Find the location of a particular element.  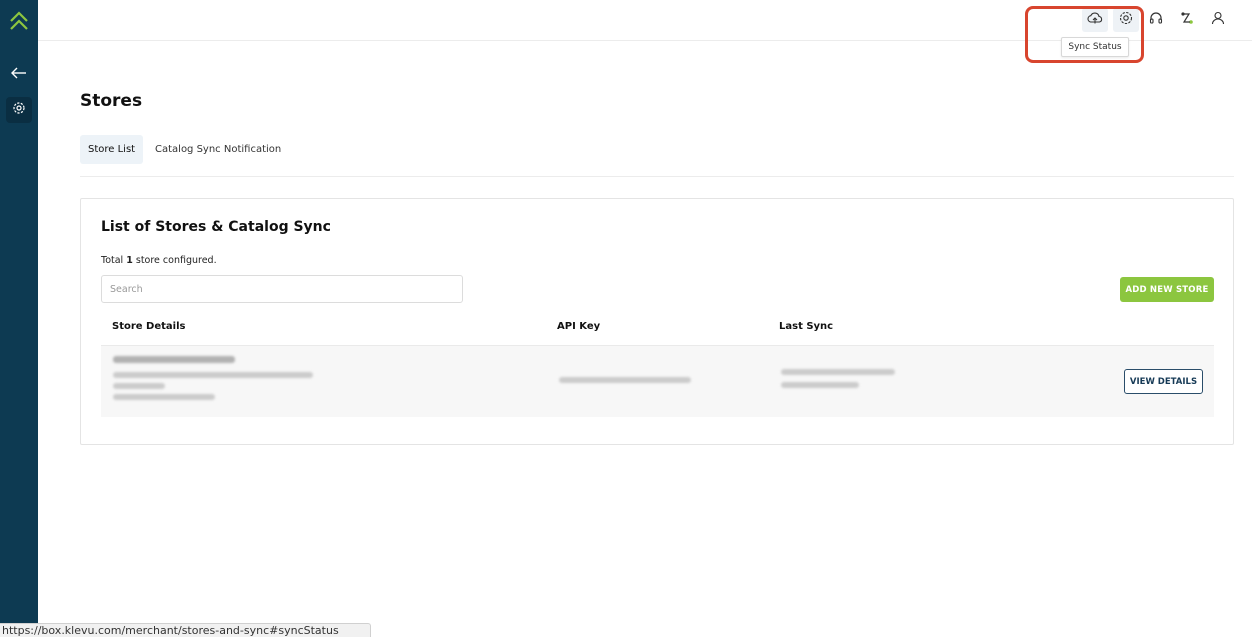

column-header-api-key: API Key is located at coordinates (579, 326).